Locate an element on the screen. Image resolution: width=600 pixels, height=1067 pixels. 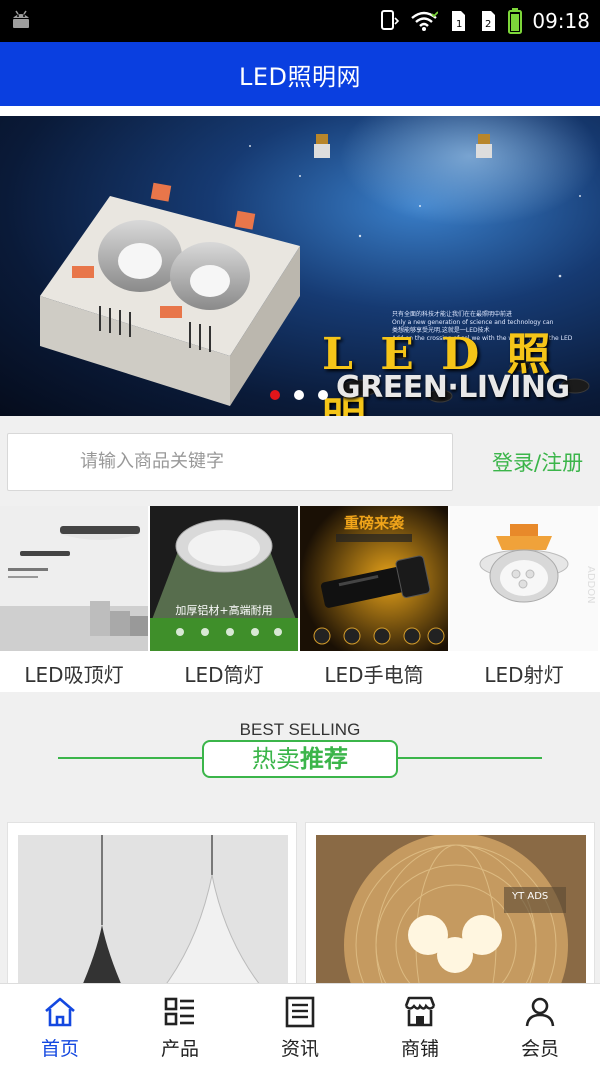
banner-fineprint-1: 只有全面的科技才能让我们在在最照明中前进 is located at coordinates (452, 314).